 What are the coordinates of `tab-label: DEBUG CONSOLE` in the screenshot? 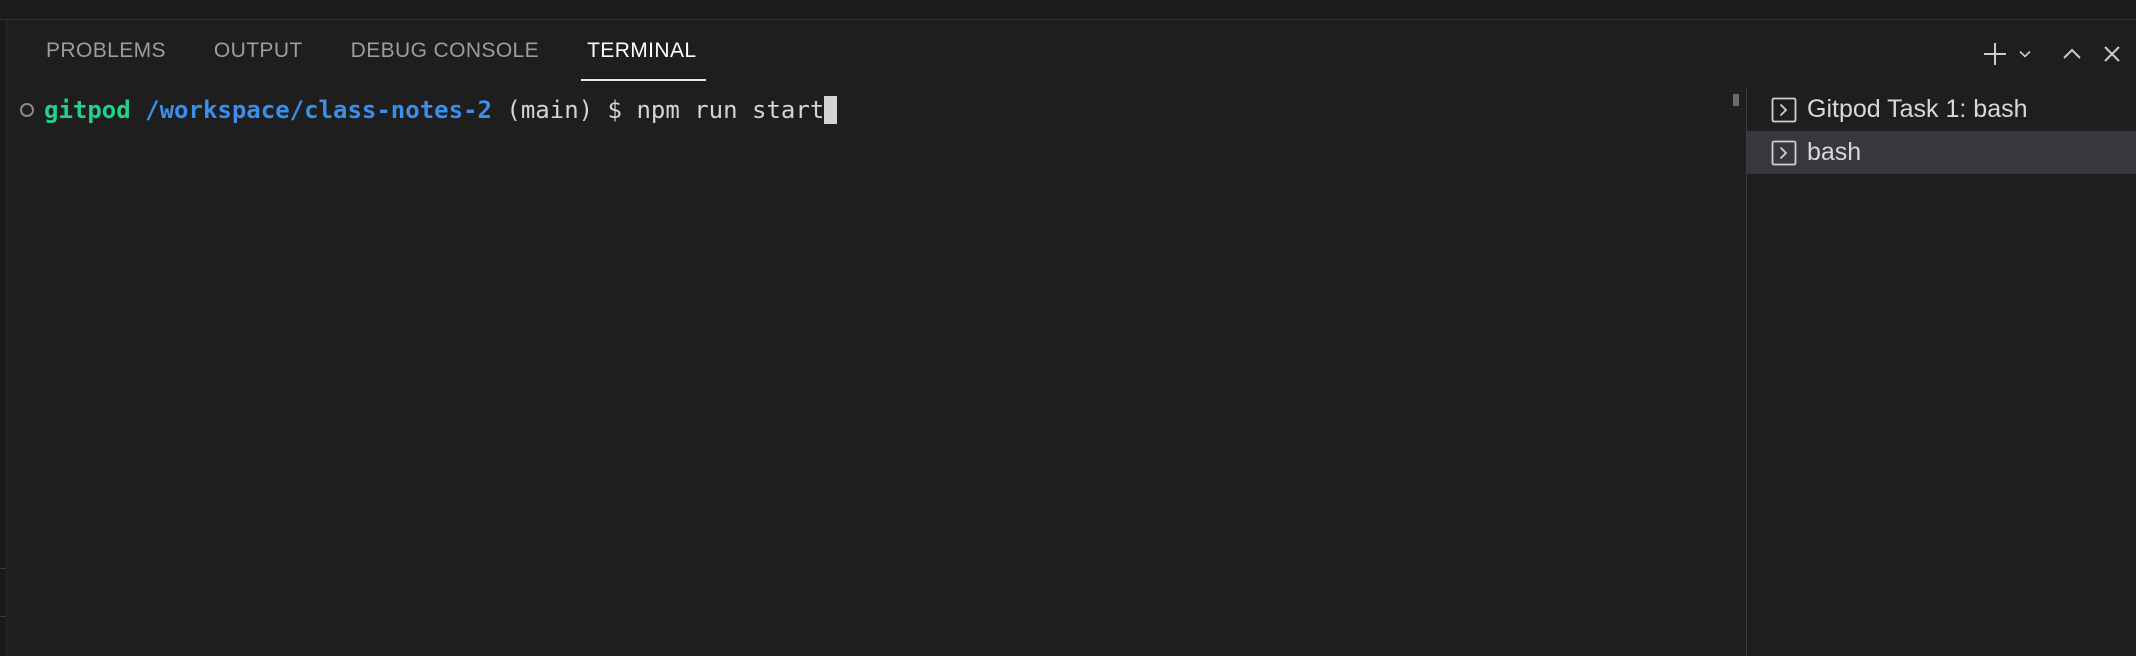 It's located at (445, 50).